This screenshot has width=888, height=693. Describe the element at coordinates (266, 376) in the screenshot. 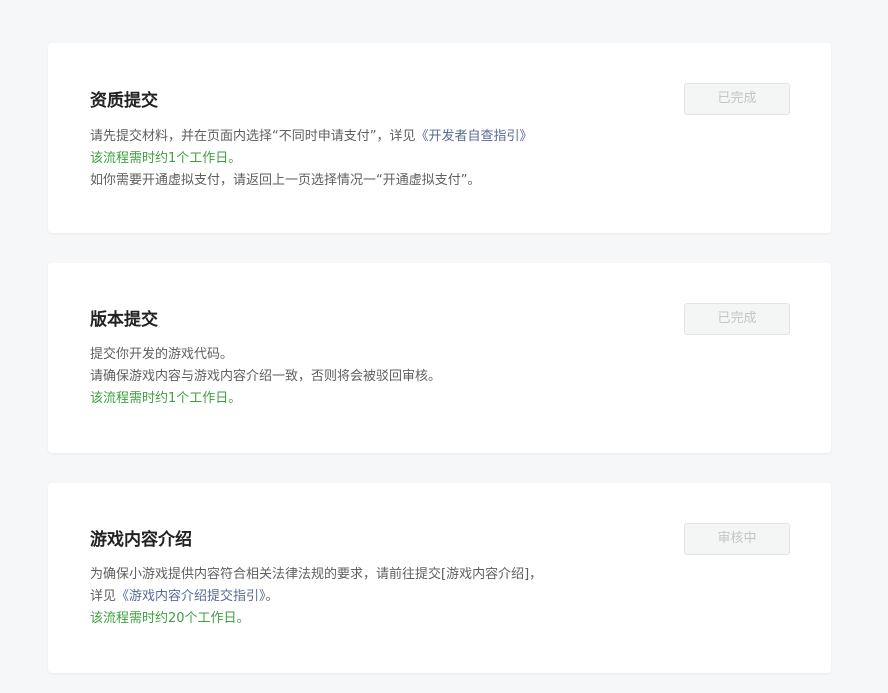

I see `description-line: 请确保游戏内容与游戏内容介绍一致，否则将会被驳回审核。` at that location.